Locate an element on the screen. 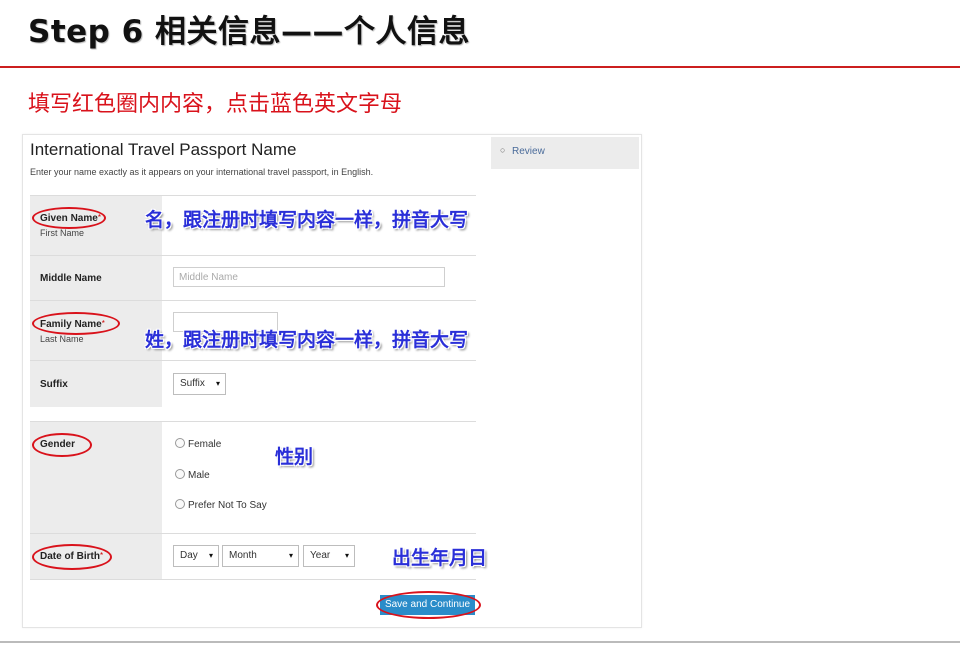 This screenshot has height=646, width=960. gender-annotation: 性别 is located at coordinates (294, 457).